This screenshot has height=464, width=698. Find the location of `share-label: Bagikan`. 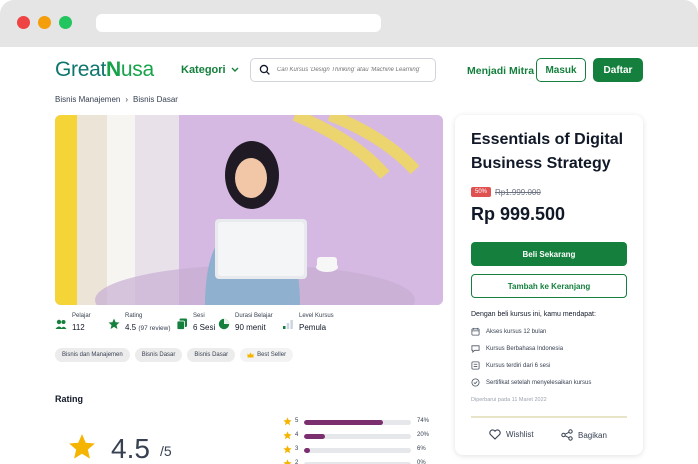

share-label: Bagikan is located at coordinates (592, 435).